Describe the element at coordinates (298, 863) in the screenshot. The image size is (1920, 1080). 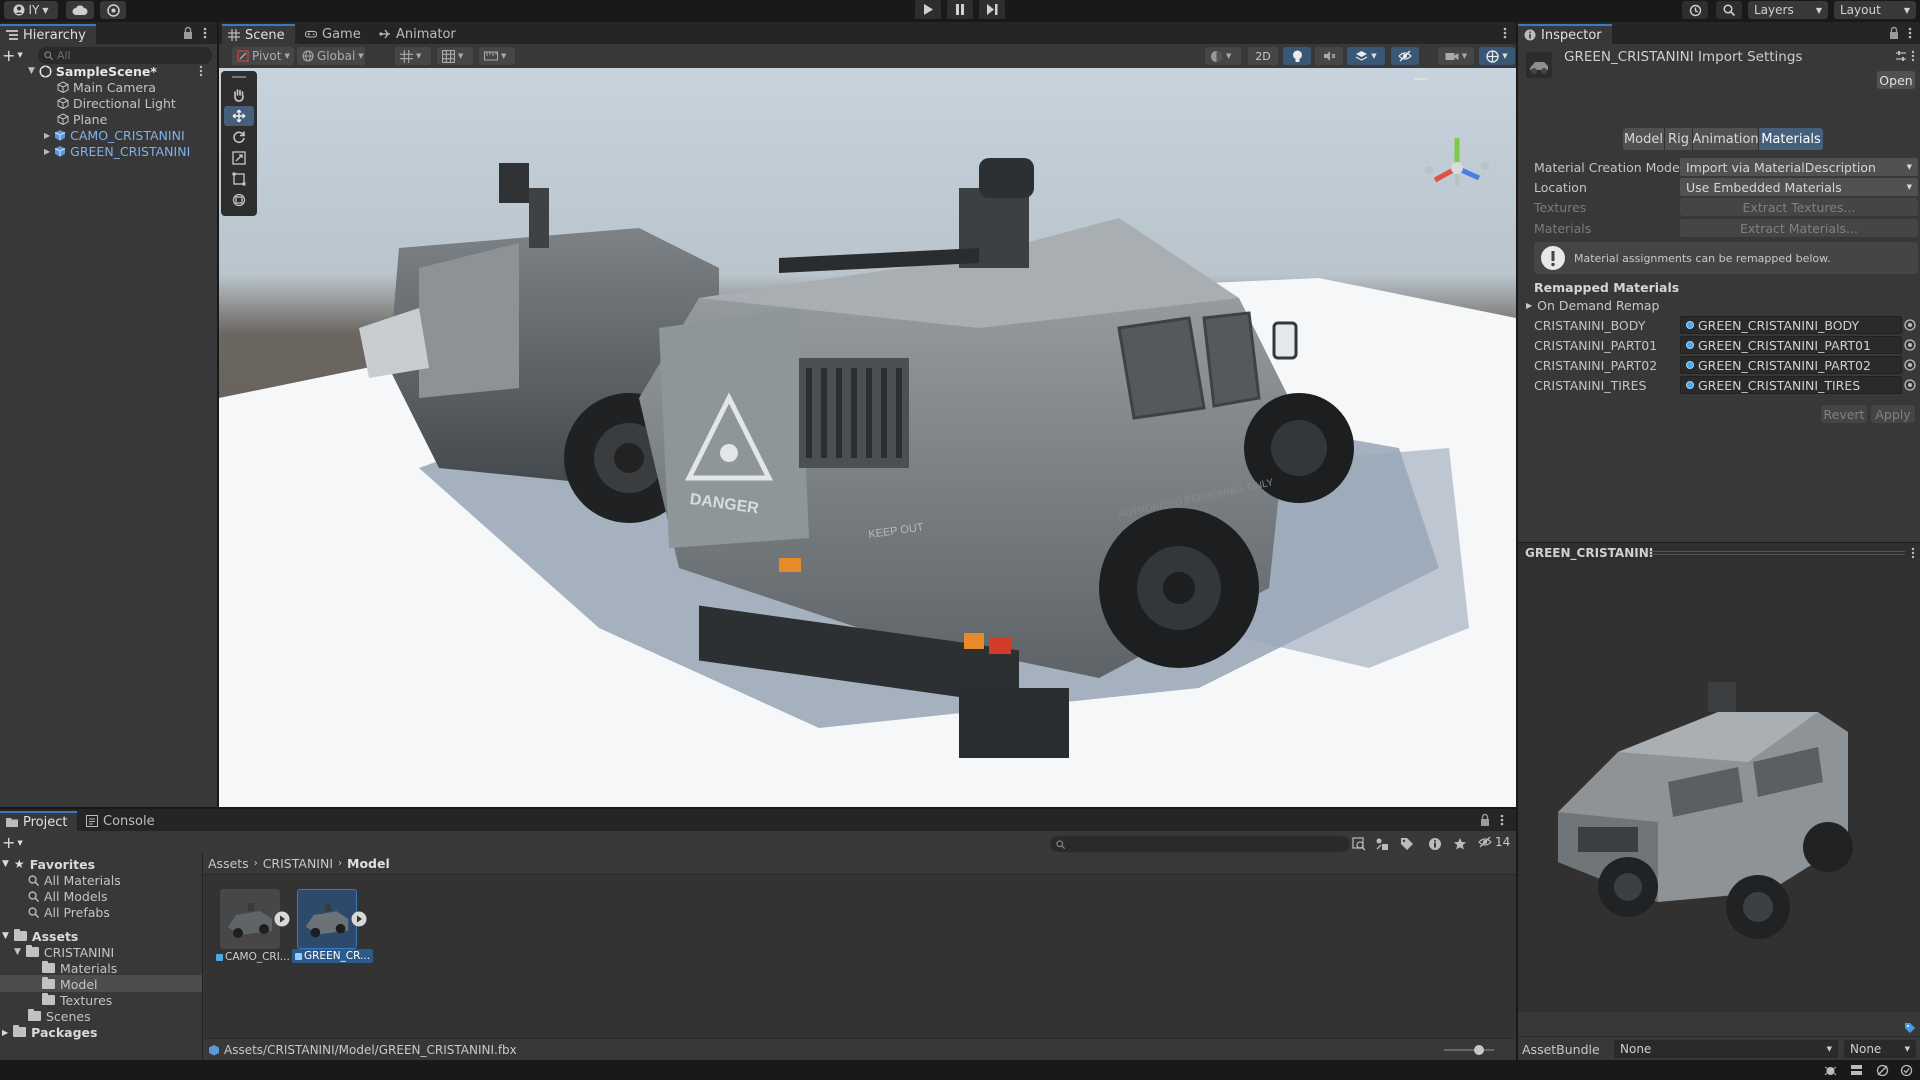
I see `breadcrumb-item: CRISTANINI` at that location.